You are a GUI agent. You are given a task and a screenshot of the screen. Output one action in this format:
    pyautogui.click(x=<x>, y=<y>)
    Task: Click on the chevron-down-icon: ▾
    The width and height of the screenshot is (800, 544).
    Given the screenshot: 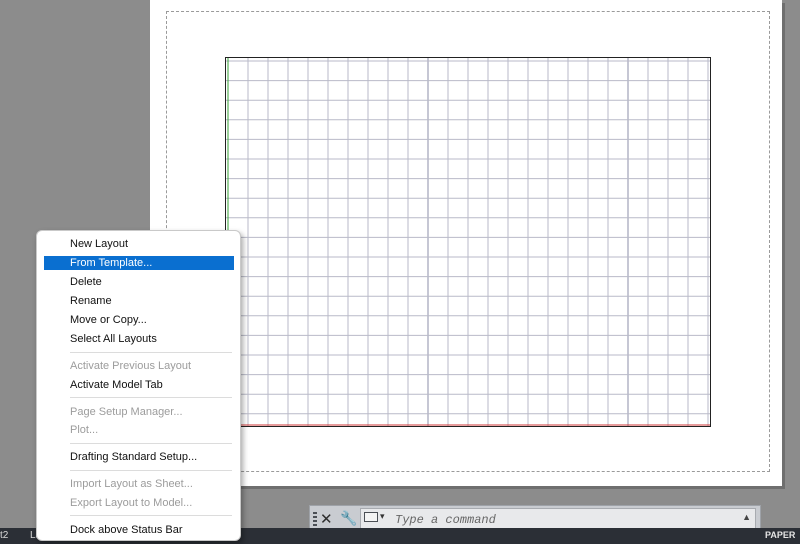 What is the action you would take?
    pyautogui.click(x=382, y=516)
    